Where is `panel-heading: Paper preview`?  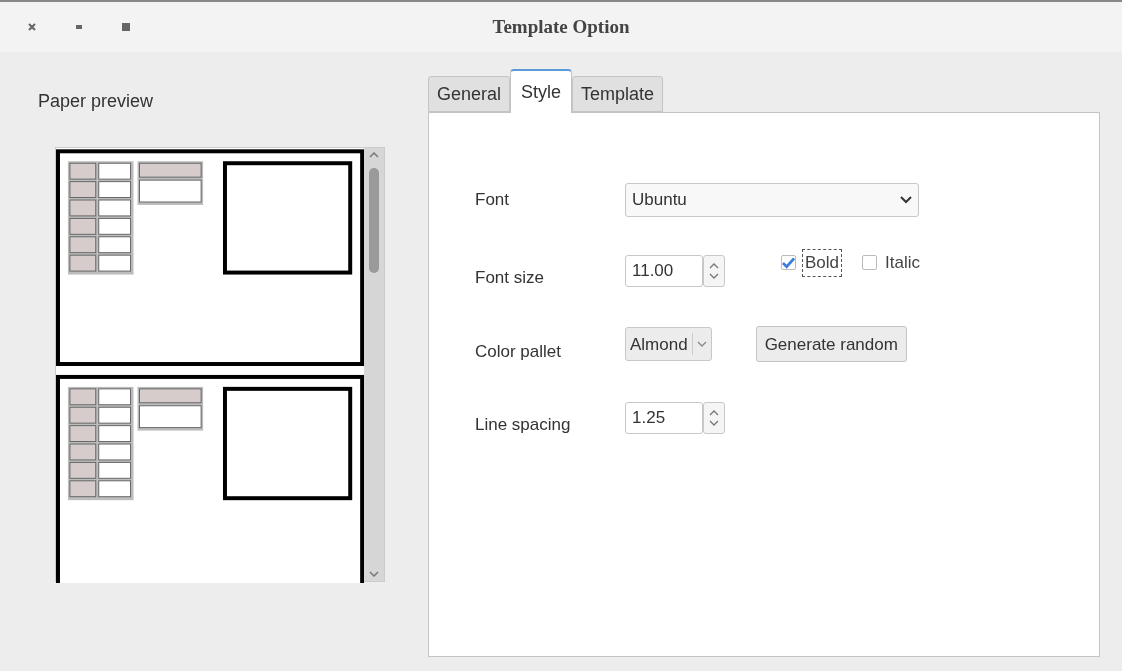
panel-heading: Paper preview is located at coordinates (96, 101).